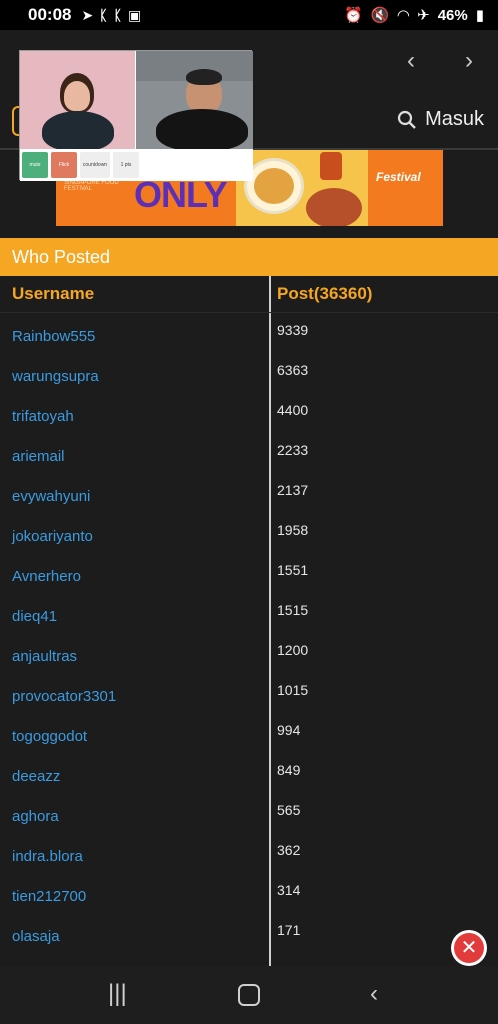 The height and width of the screenshot is (1024, 498). What do you see at coordinates (64, 165) in the screenshot?
I see `pip-button: Flick` at bounding box center [64, 165].